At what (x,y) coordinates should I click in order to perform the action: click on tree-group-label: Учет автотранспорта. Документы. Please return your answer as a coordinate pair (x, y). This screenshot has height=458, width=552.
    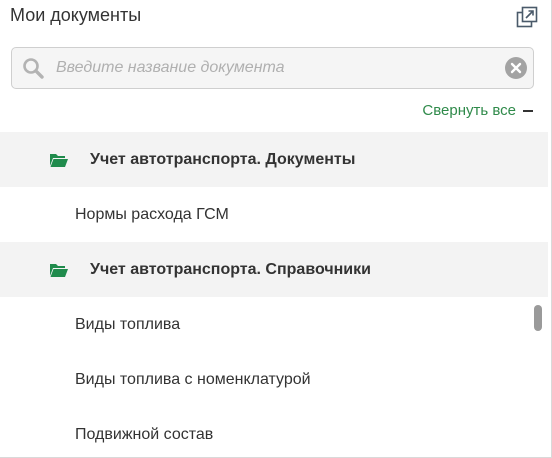
    Looking at the image, I should click on (223, 159).